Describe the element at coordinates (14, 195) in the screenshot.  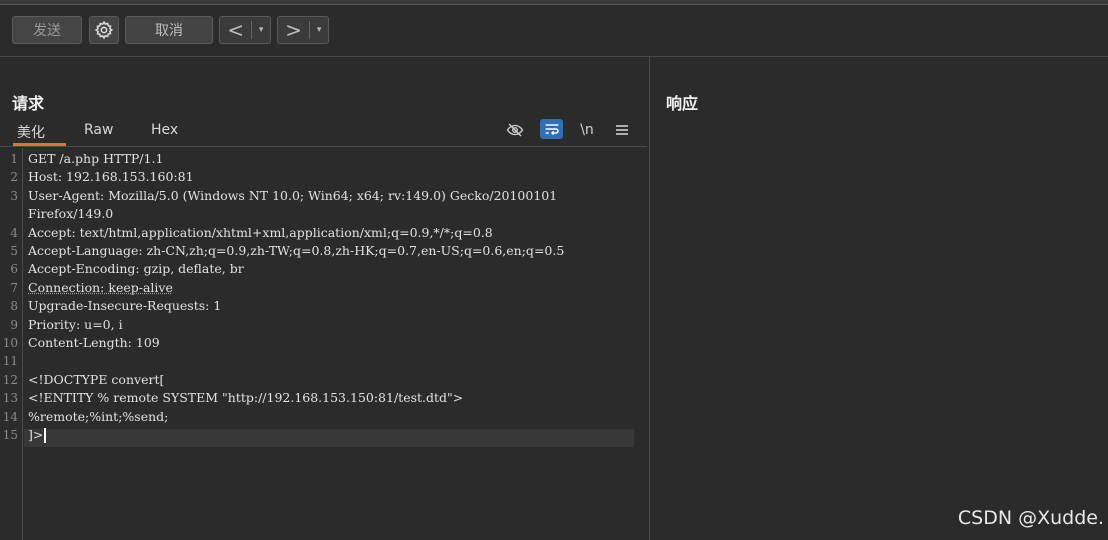
I see `line-number: 3` at that location.